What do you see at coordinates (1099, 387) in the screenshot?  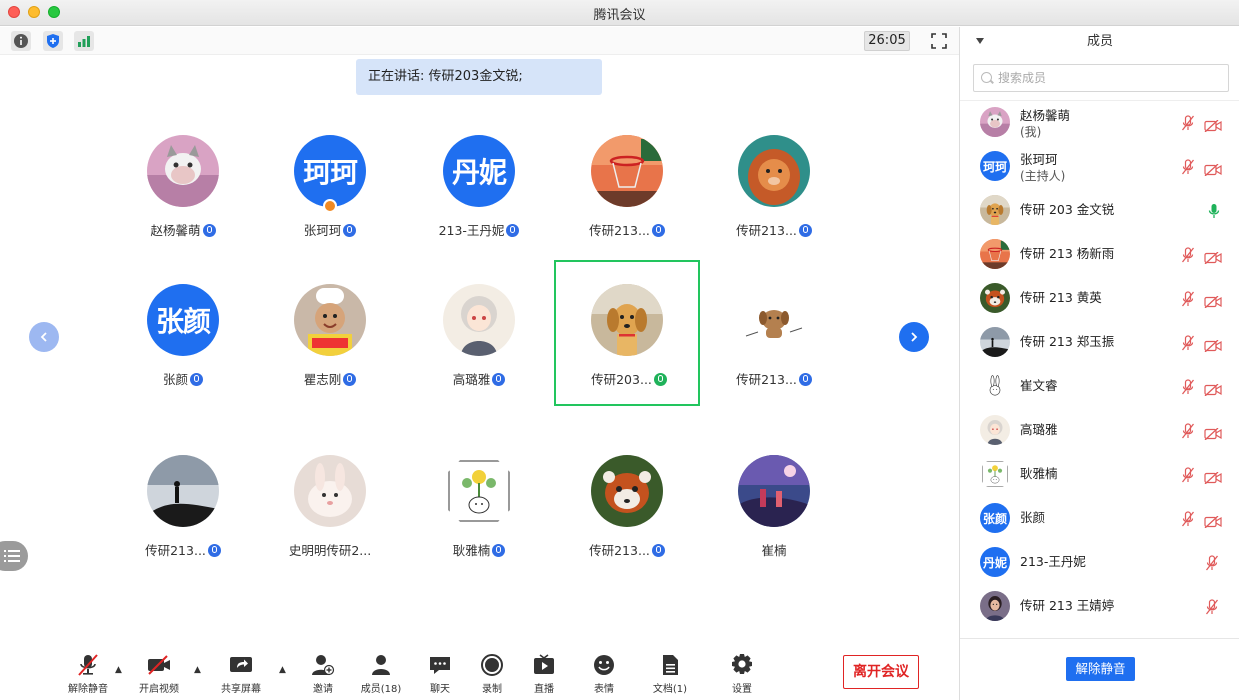 I see `member-row: 崔文睿` at bounding box center [1099, 387].